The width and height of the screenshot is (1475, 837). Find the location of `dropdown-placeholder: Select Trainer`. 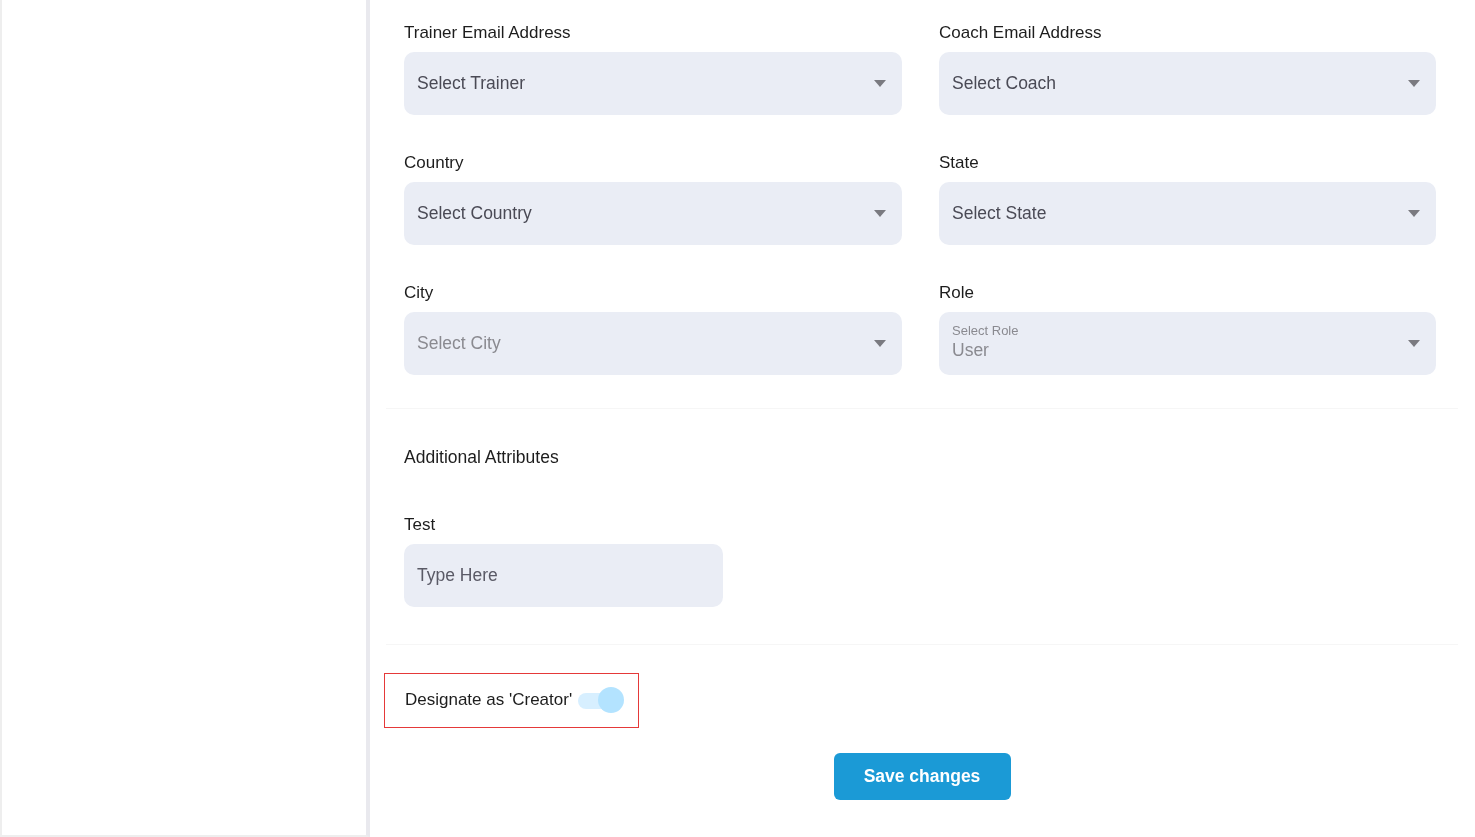

dropdown-placeholder: Select Trainer is located at coordinates (471, 83).